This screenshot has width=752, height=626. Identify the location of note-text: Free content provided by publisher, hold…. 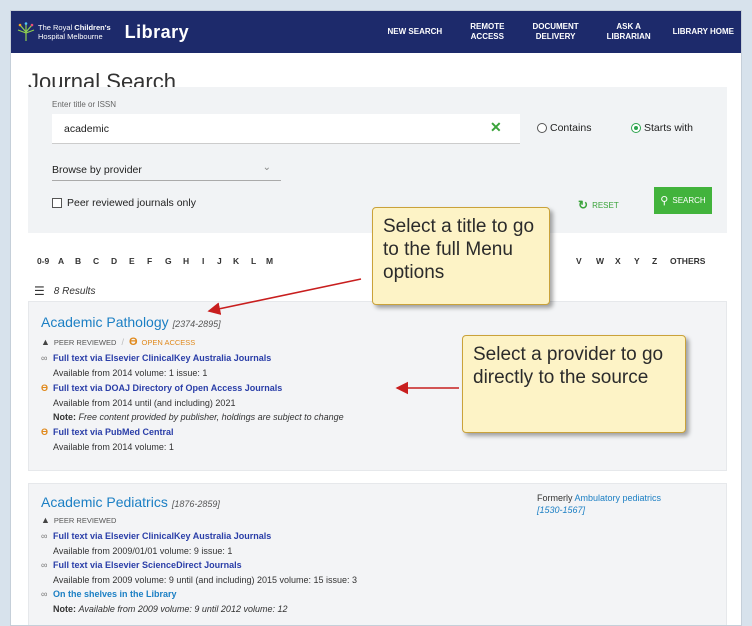
(211, 417).